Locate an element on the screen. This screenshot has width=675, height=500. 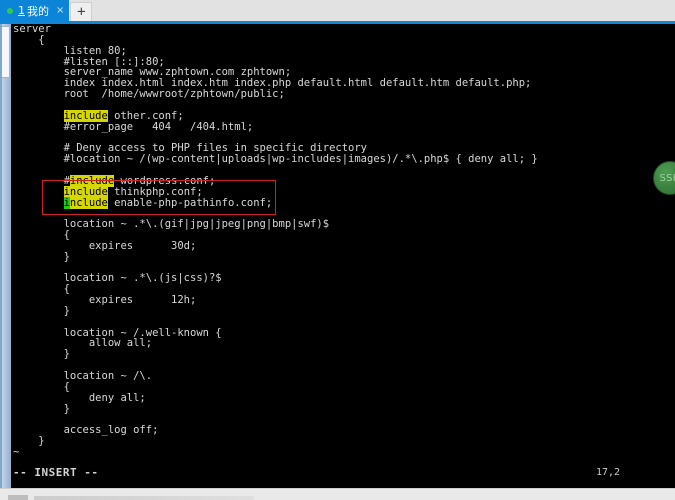
search-match-highlight: nclude is located at coordinates (88, 202).